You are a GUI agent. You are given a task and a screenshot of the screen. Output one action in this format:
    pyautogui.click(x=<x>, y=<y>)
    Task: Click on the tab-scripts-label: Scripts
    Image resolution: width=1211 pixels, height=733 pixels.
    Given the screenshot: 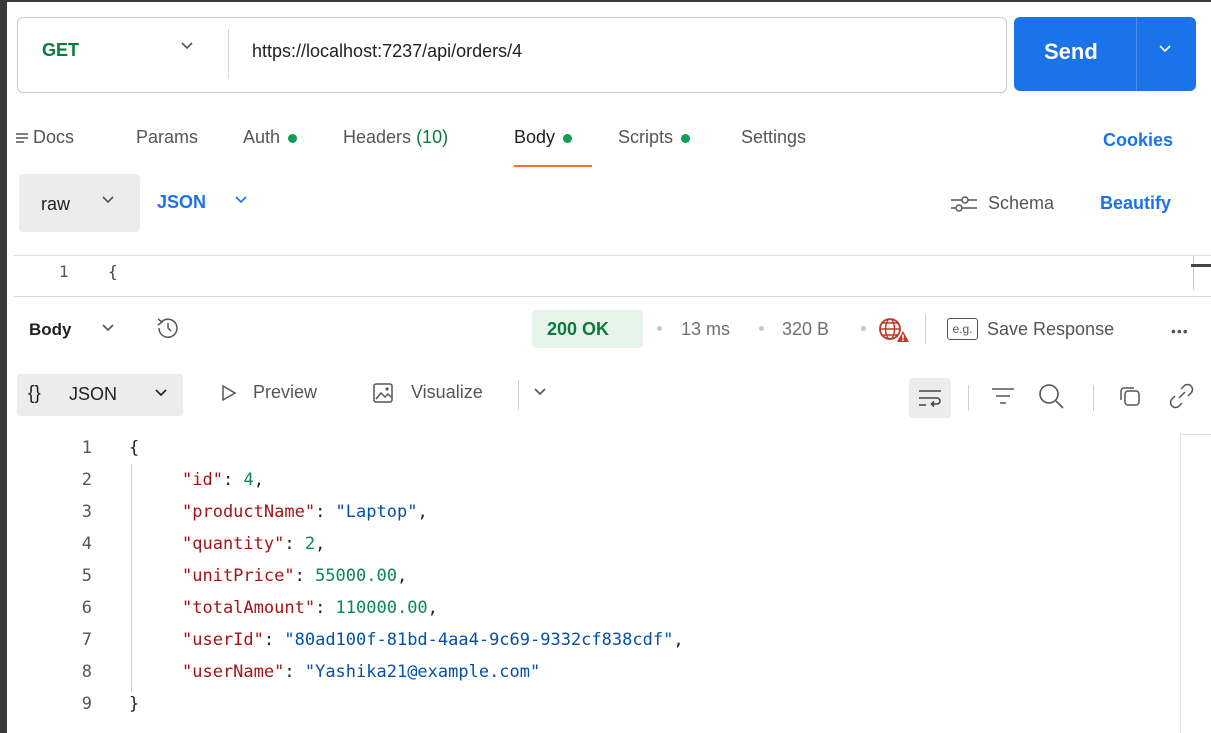 What is the action you would take?
    pyautogui.click(x=646, y=137)
    